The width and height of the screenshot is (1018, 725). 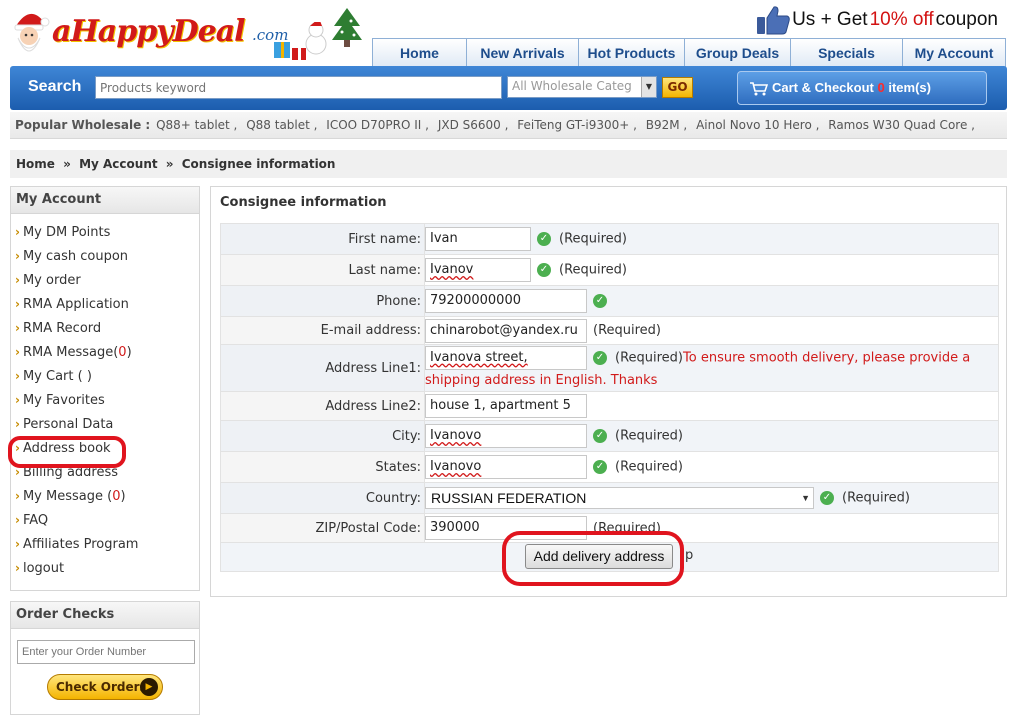 I want to click on tab-specials: Specials, so click(x=846, y=52).